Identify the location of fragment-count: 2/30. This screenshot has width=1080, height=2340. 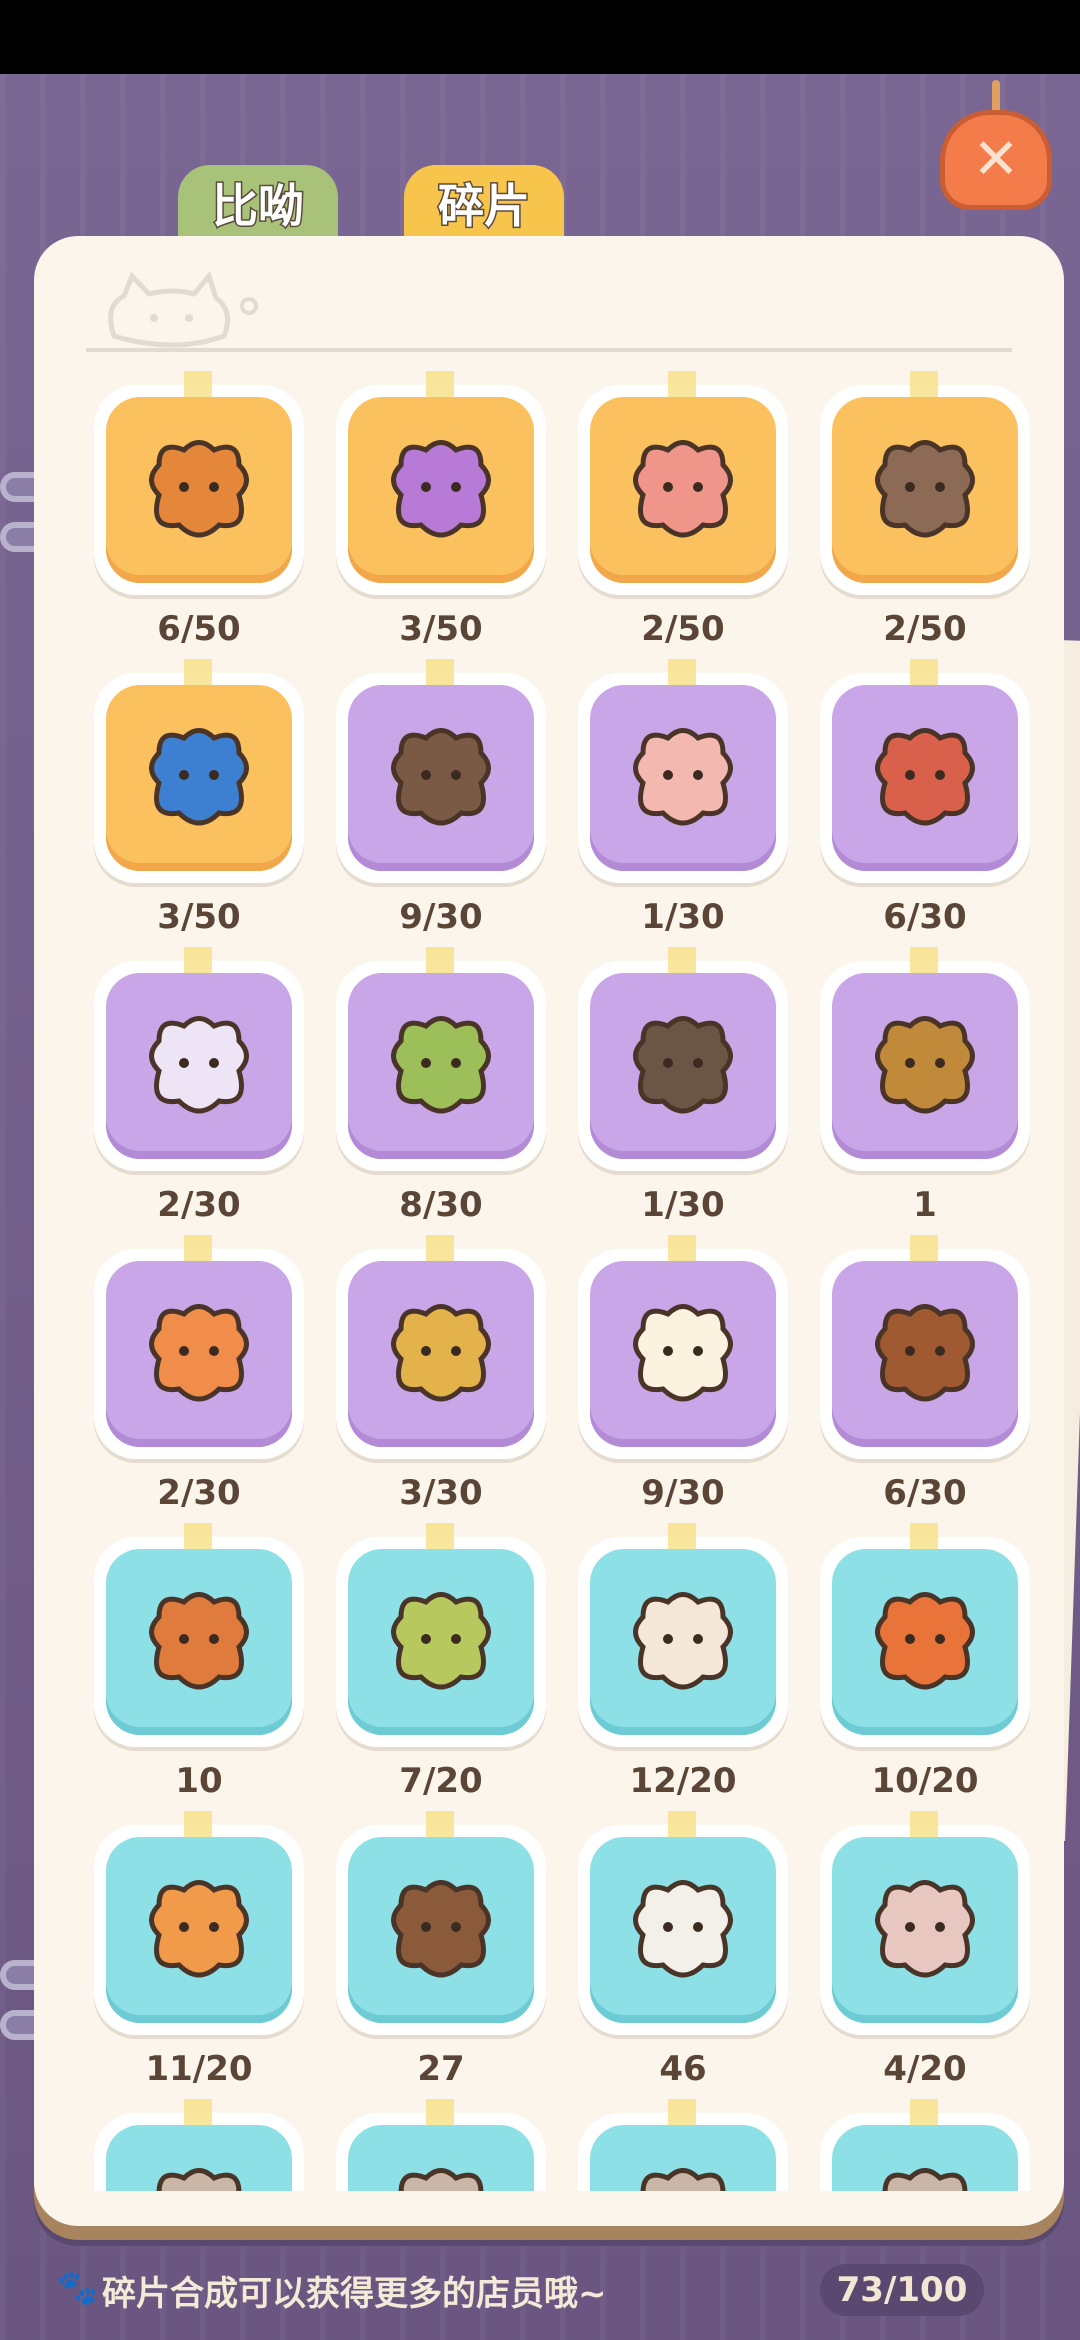
(199, 1205).